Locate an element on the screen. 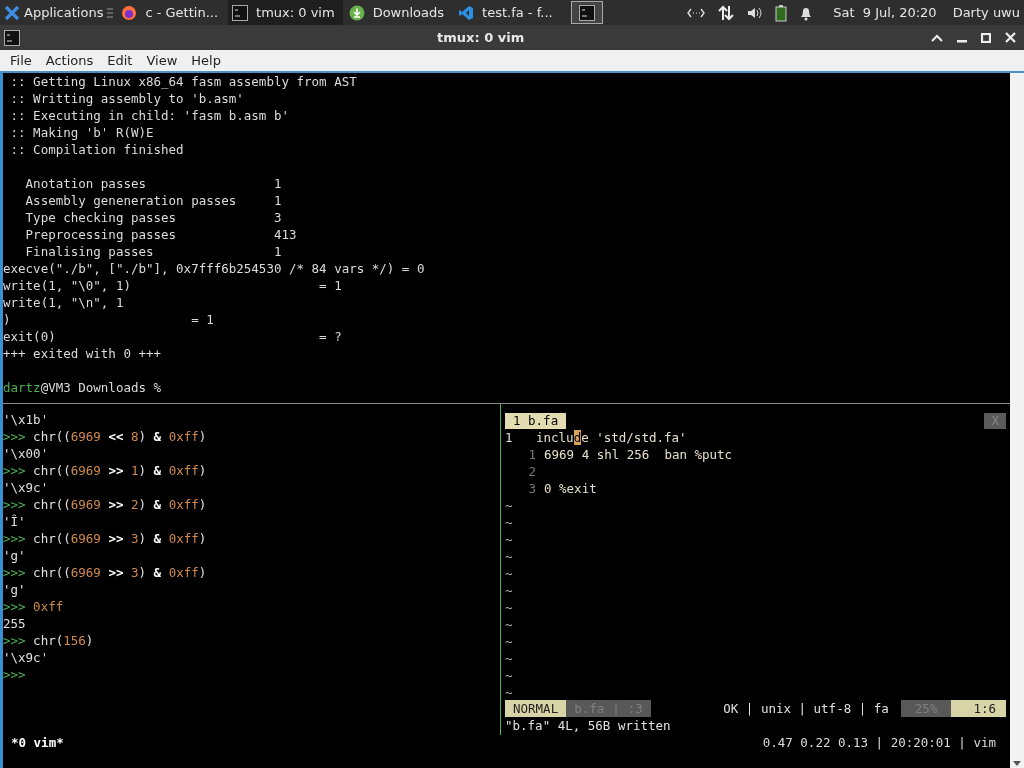 Image resolution: width=1024 pixels, height=768 pixels. mode-indicator: NORMAL is located at coordinates (536, 708).